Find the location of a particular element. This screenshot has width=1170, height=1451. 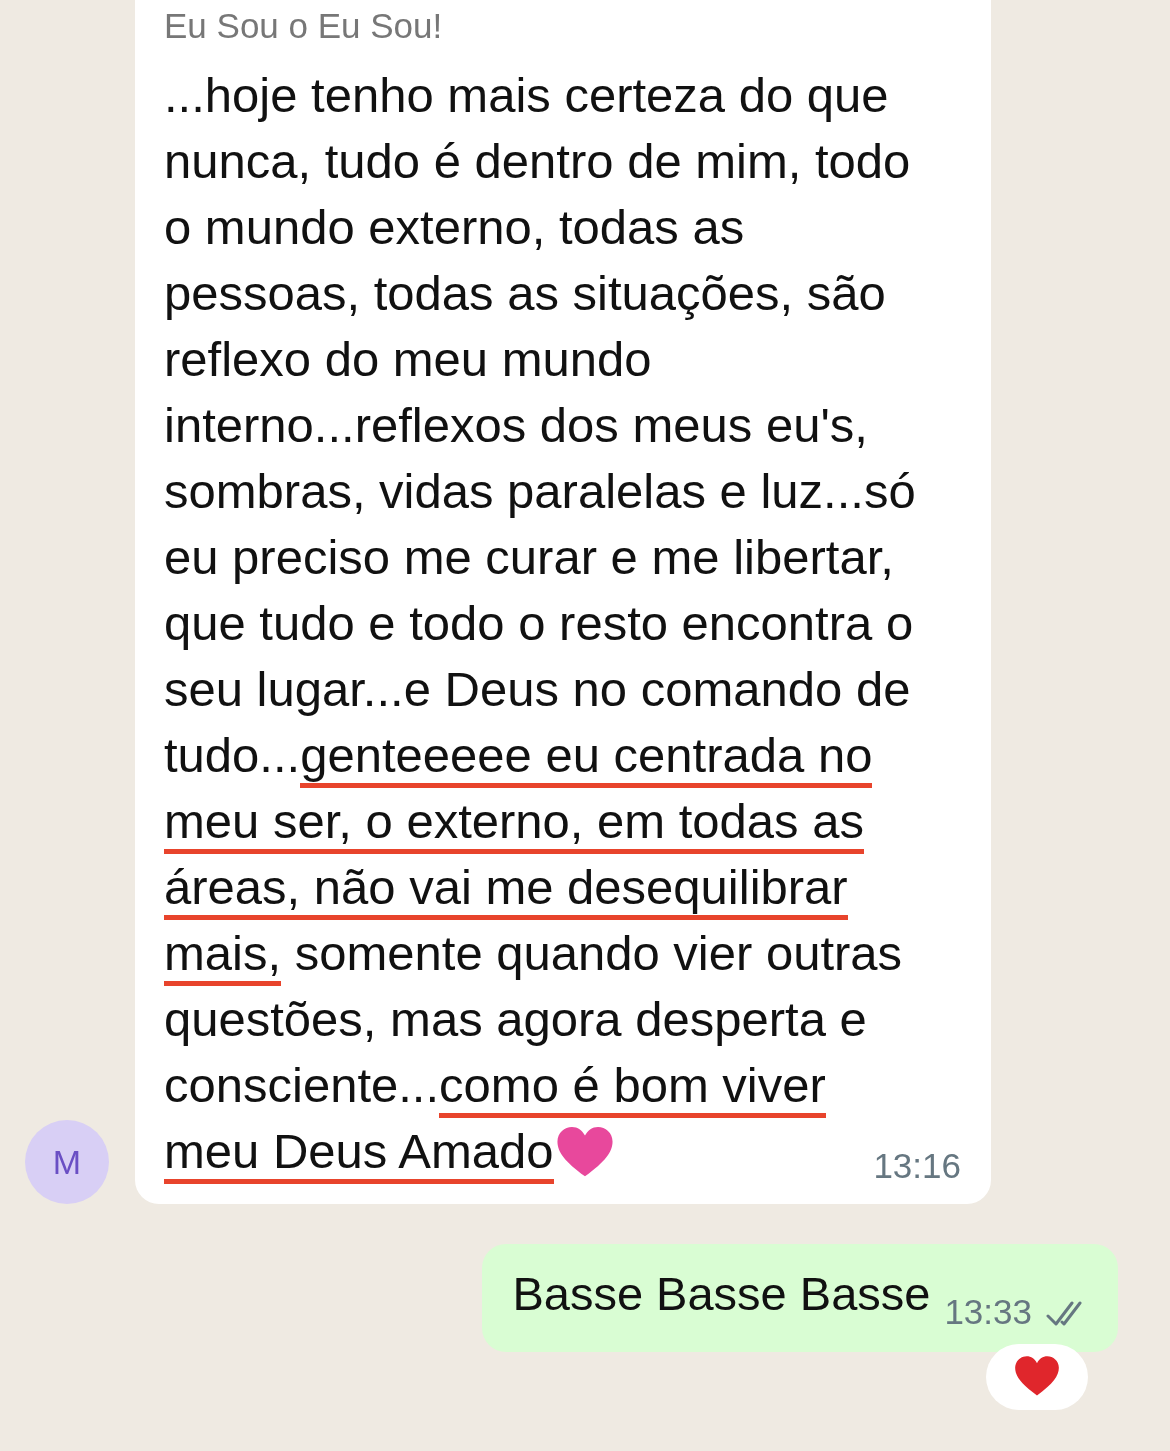

message-line: o mundo externo, todas as is located at coordinates (454, 227).